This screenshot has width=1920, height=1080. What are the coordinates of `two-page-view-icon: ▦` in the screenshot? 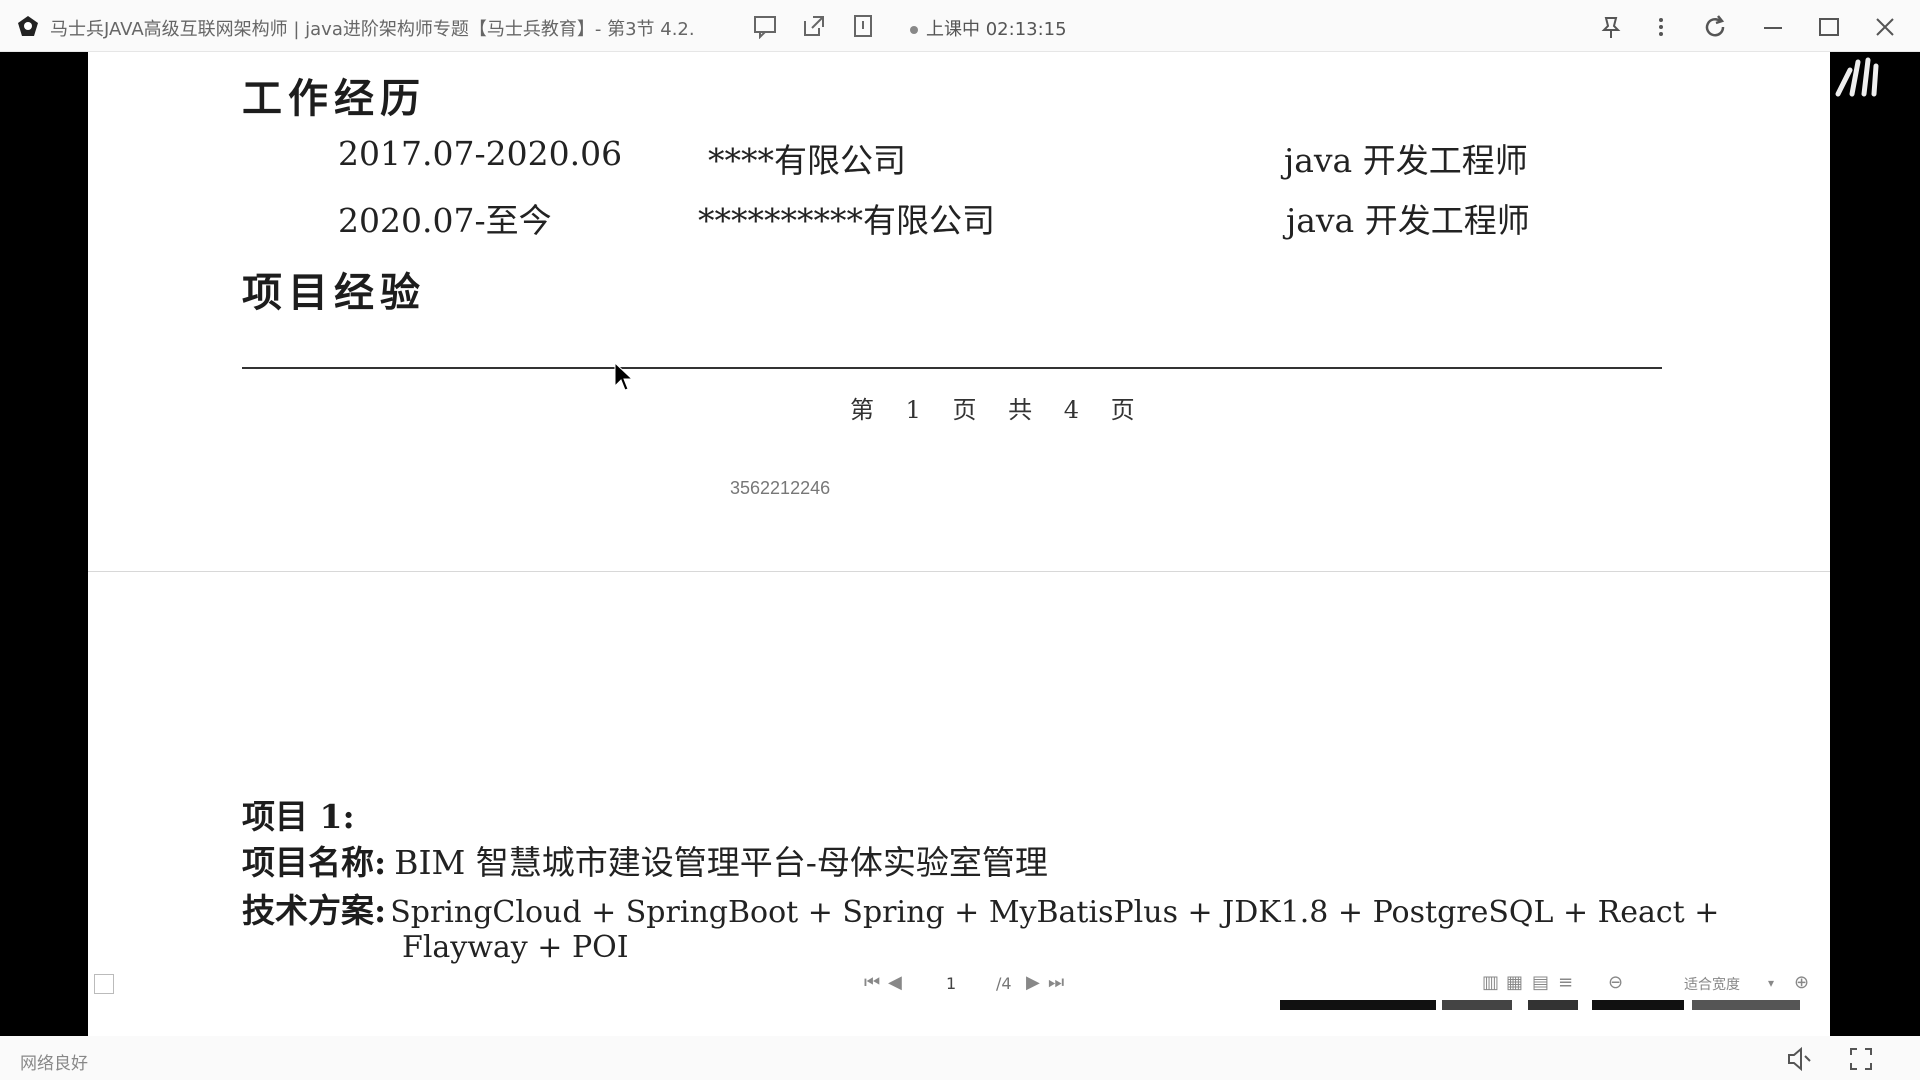 It's located at (1514, 982).